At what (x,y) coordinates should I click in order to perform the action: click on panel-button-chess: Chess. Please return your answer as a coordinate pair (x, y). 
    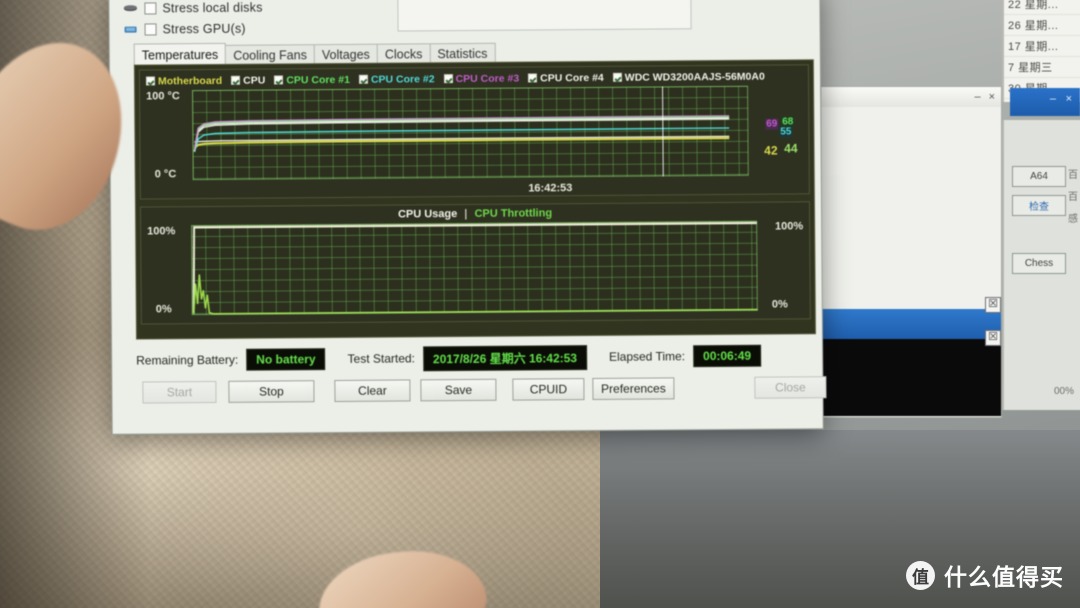
    Looking at the image, I should click on (1039, 263).